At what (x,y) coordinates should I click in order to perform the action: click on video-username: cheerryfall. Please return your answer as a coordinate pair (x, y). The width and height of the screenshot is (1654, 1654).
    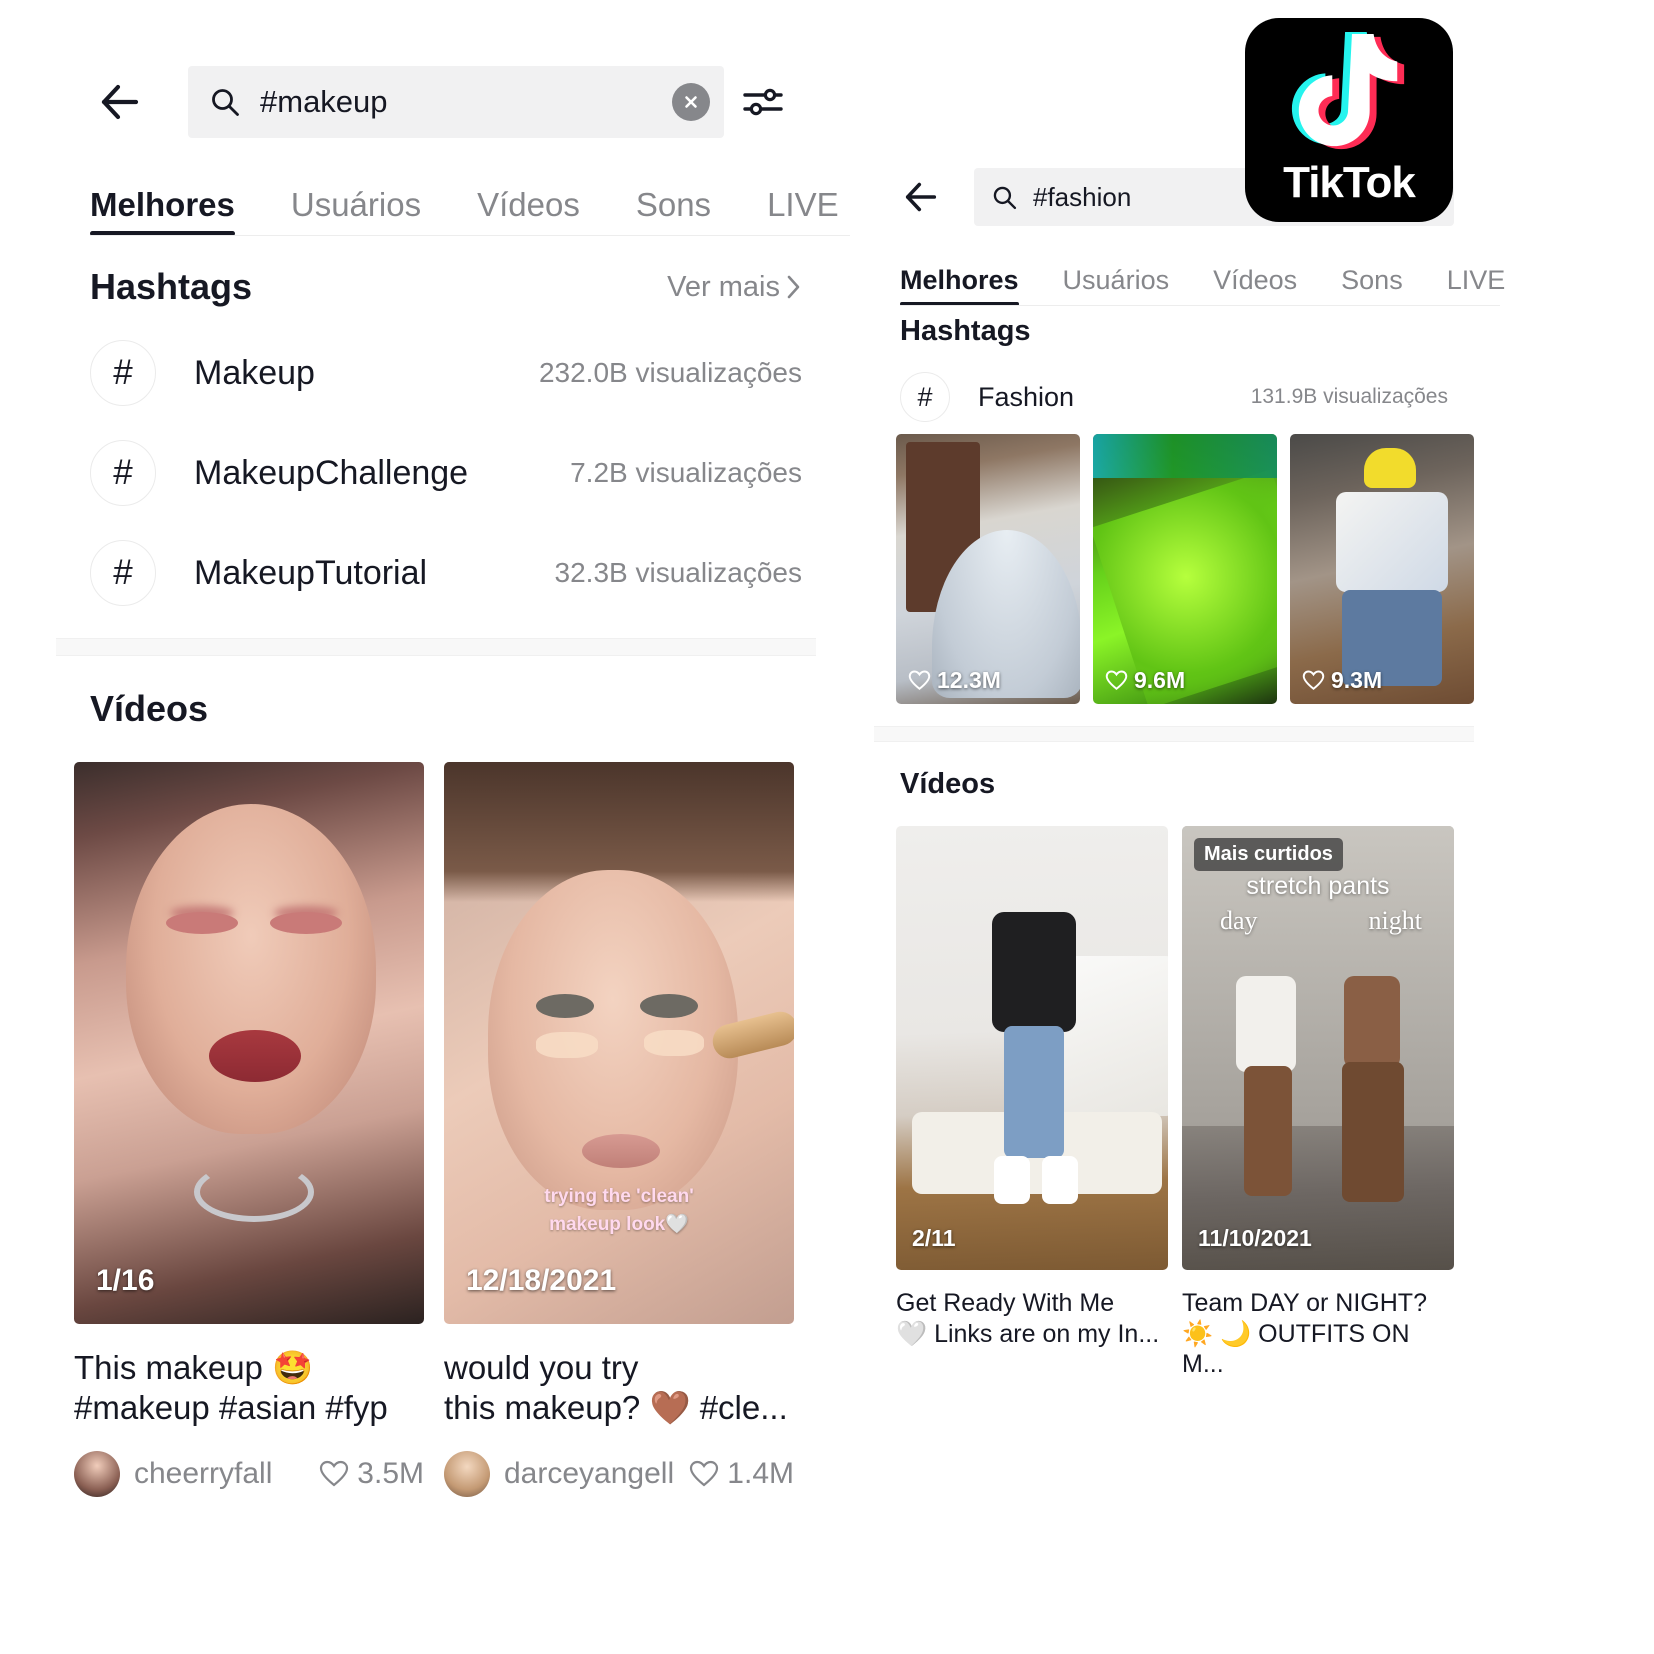
    Looking at the image, I should click on (203, 1474).